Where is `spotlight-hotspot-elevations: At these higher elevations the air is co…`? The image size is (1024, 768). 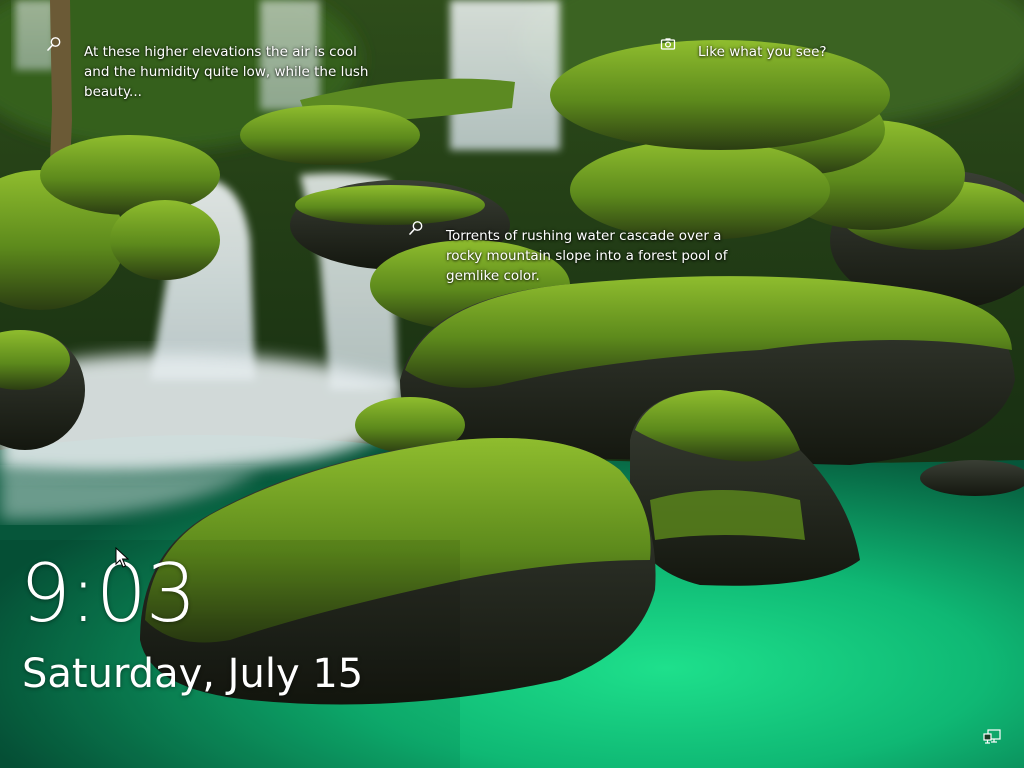
spotlight-hotspot-elevations: At these higher elevations the air is co… is located at coordinates (211, 69).